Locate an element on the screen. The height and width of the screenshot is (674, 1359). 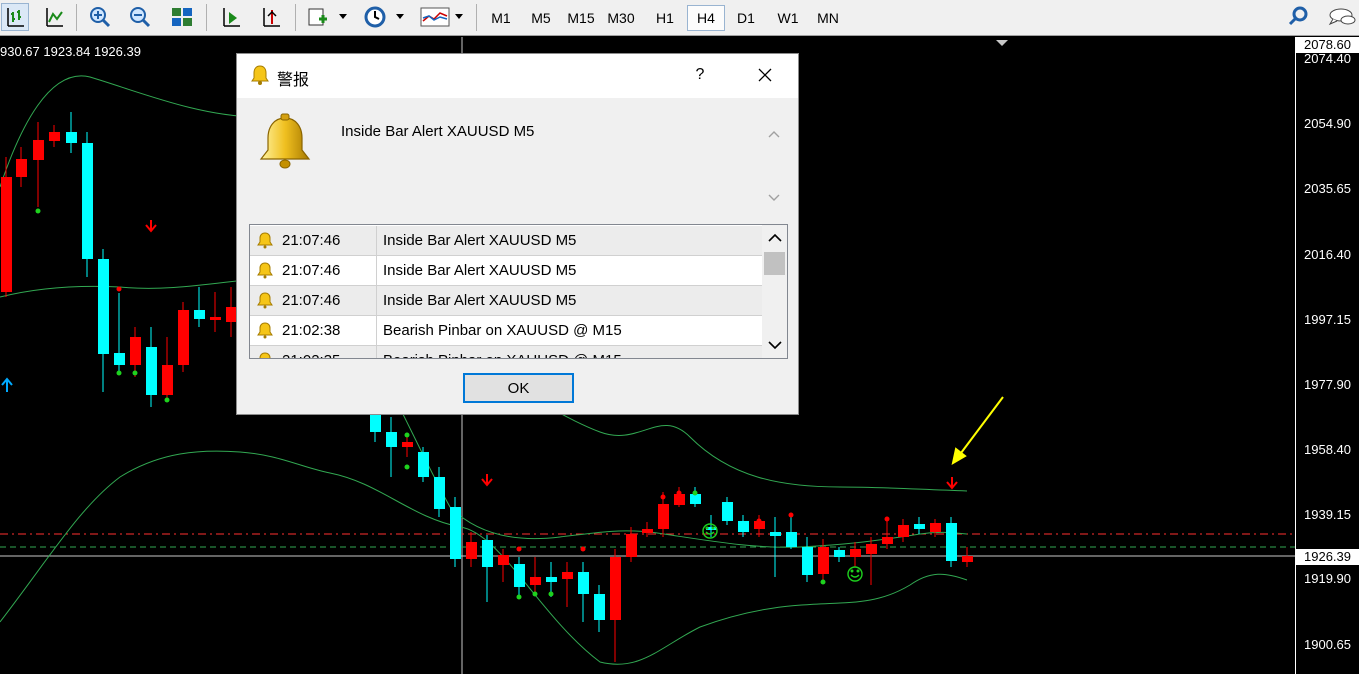
bar-chart-icon is located at coordinates (15, 17).